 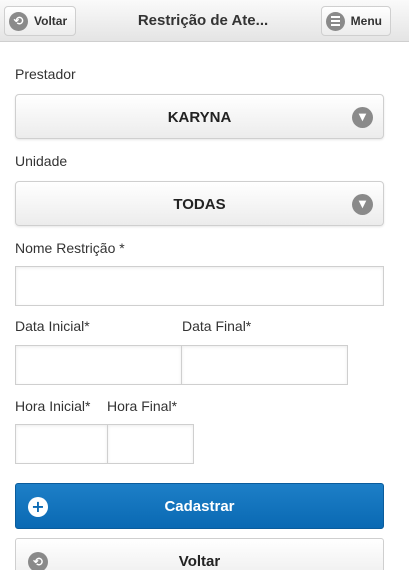 I want to click on hora-inicial-input, so click(x=61, y=444).